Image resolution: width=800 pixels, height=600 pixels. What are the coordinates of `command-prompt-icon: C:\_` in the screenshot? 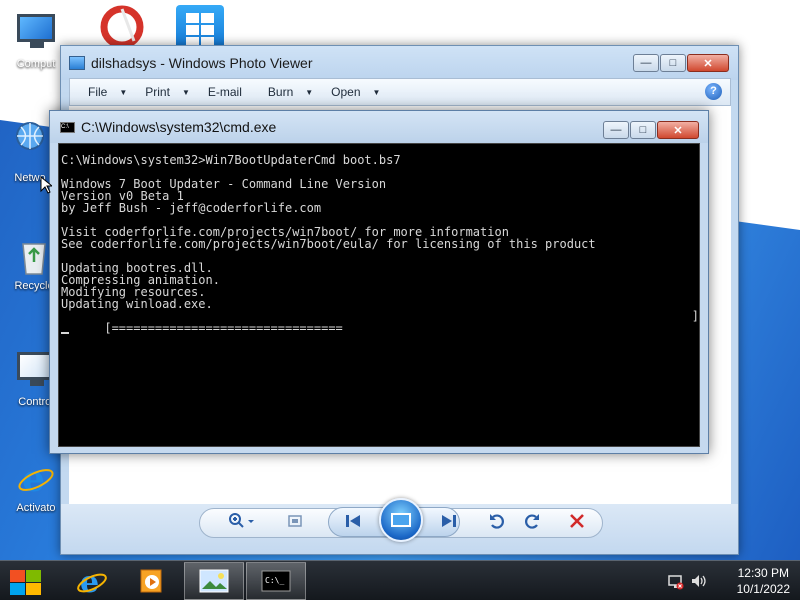 It's located at (276, 581).